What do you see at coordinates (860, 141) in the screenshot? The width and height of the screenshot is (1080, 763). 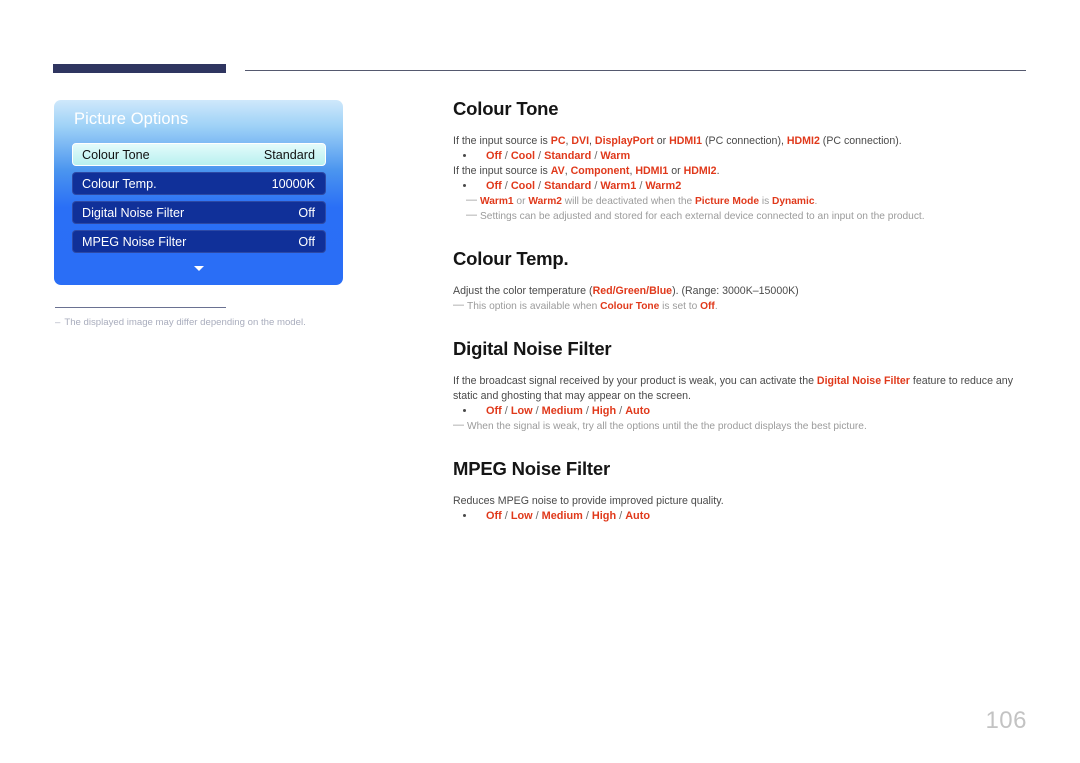 I see `text-run: (PC connection).` at bounding box center [860, 141].